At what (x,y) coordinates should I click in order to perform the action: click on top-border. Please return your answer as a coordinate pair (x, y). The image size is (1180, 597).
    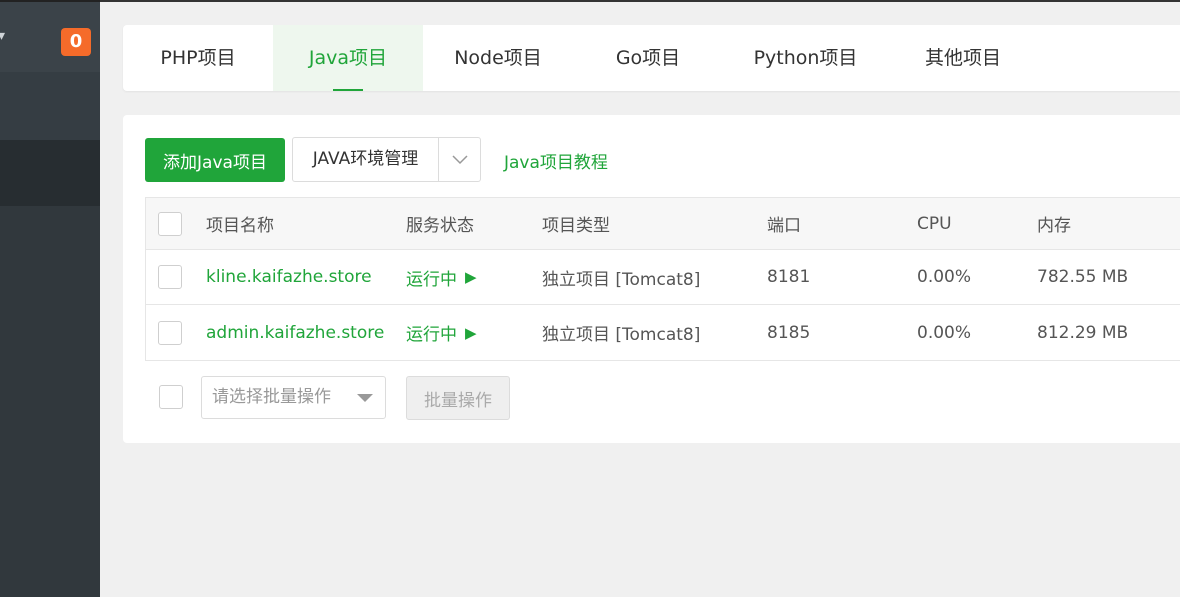
    Looking at the image, I should click on (640, 1).